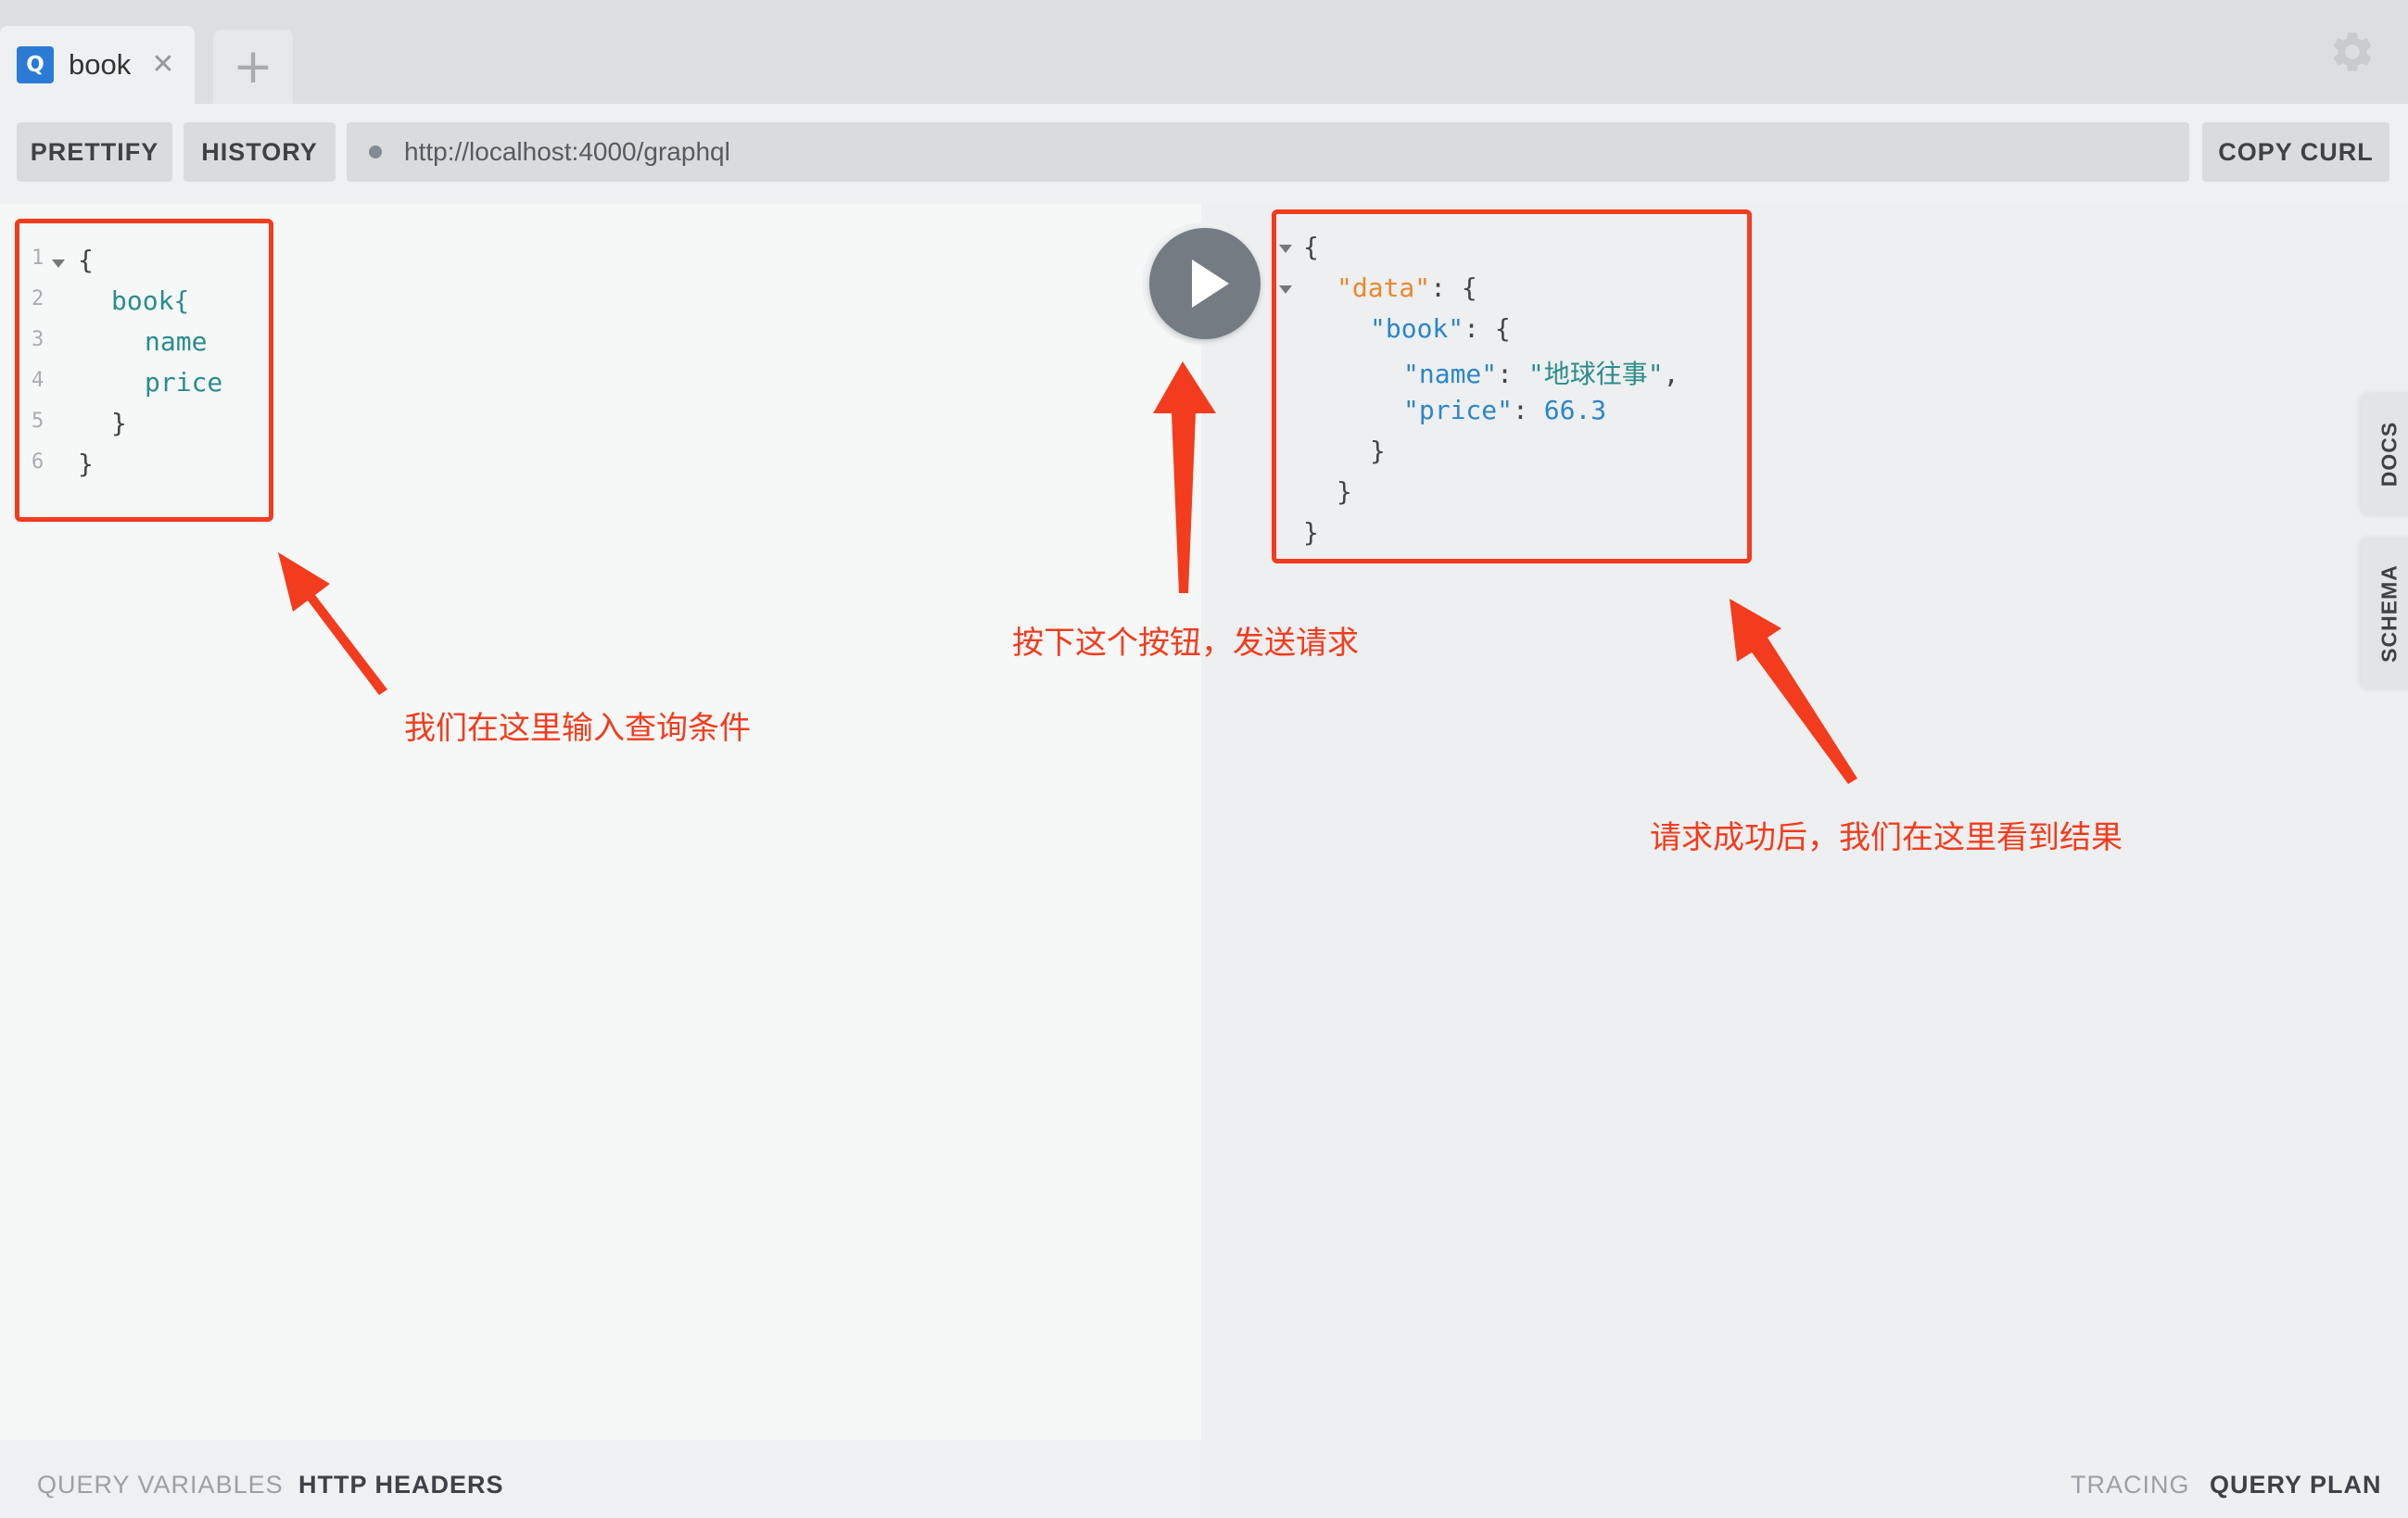  What do you see at coordinates (1184, 477) in the screenshot?
I see `arrow-to-play-button` at bounding box center [1184, 477].